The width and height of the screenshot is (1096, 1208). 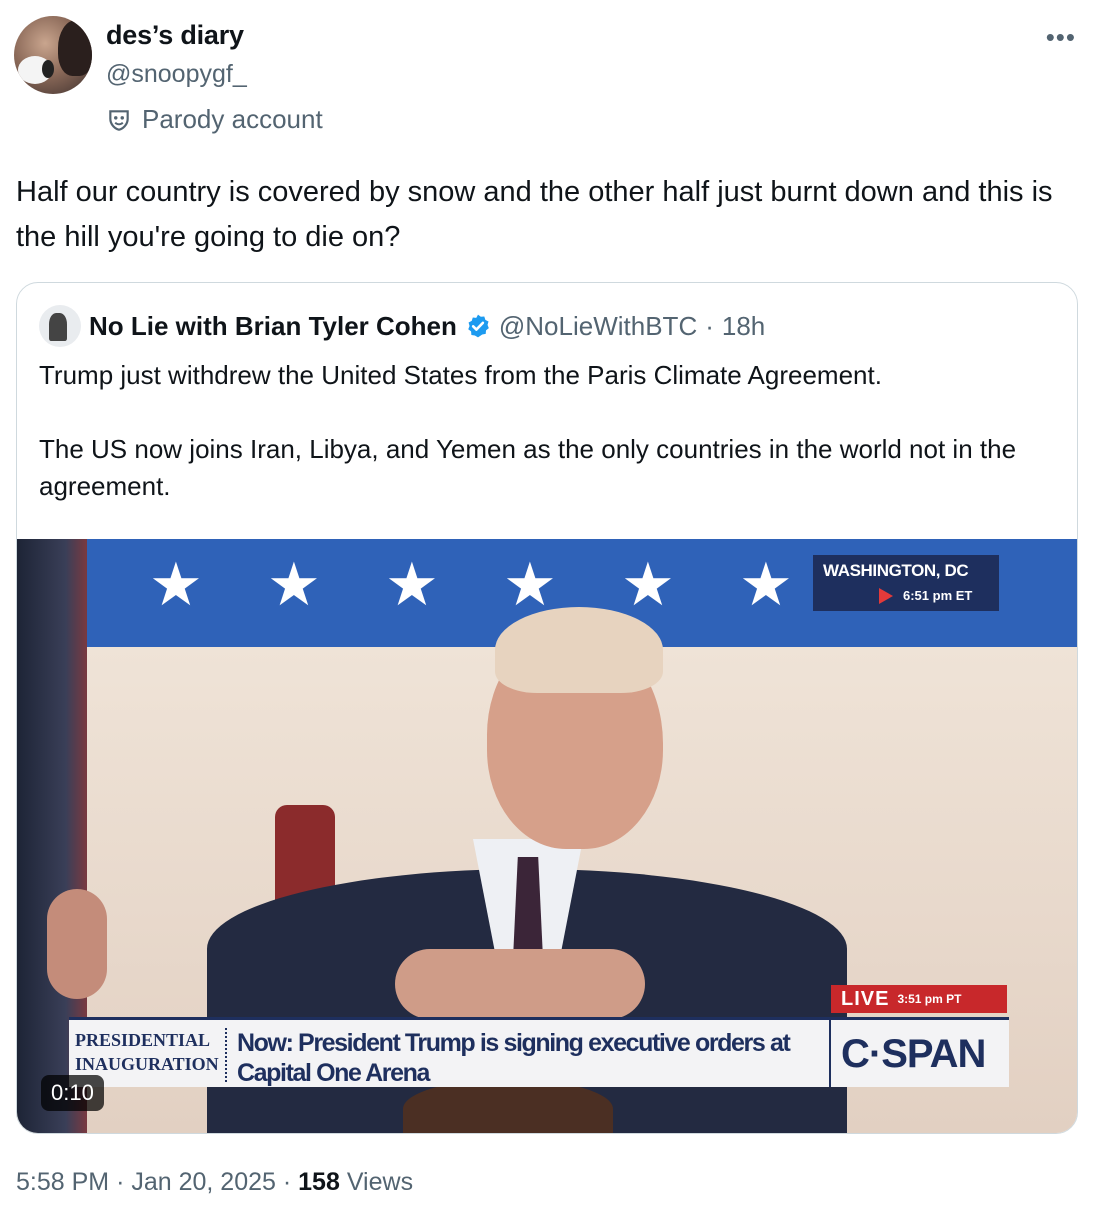 I want to click on views-label: Views, so click(x=380, y=1182).